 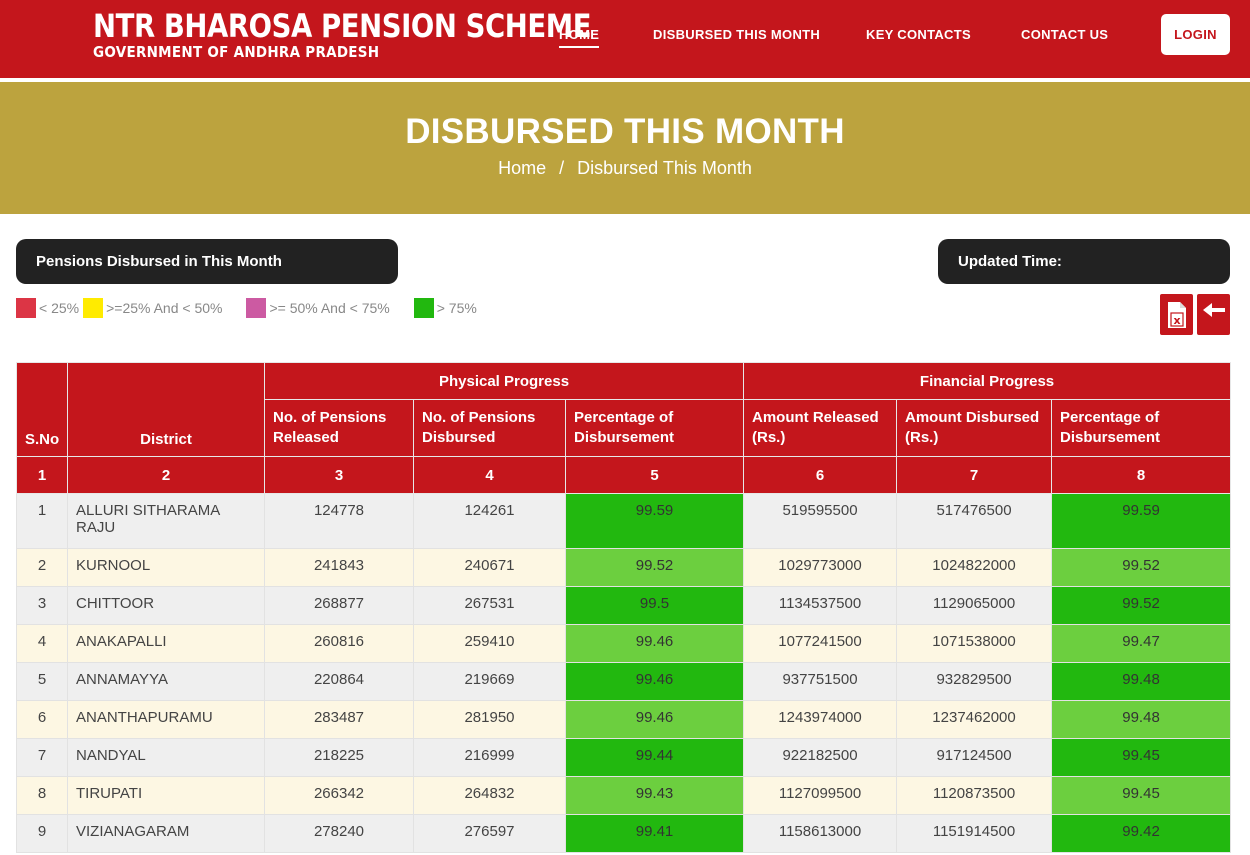 I want to click on cell-district: TIRUPATI, so click(x=166, y=795).